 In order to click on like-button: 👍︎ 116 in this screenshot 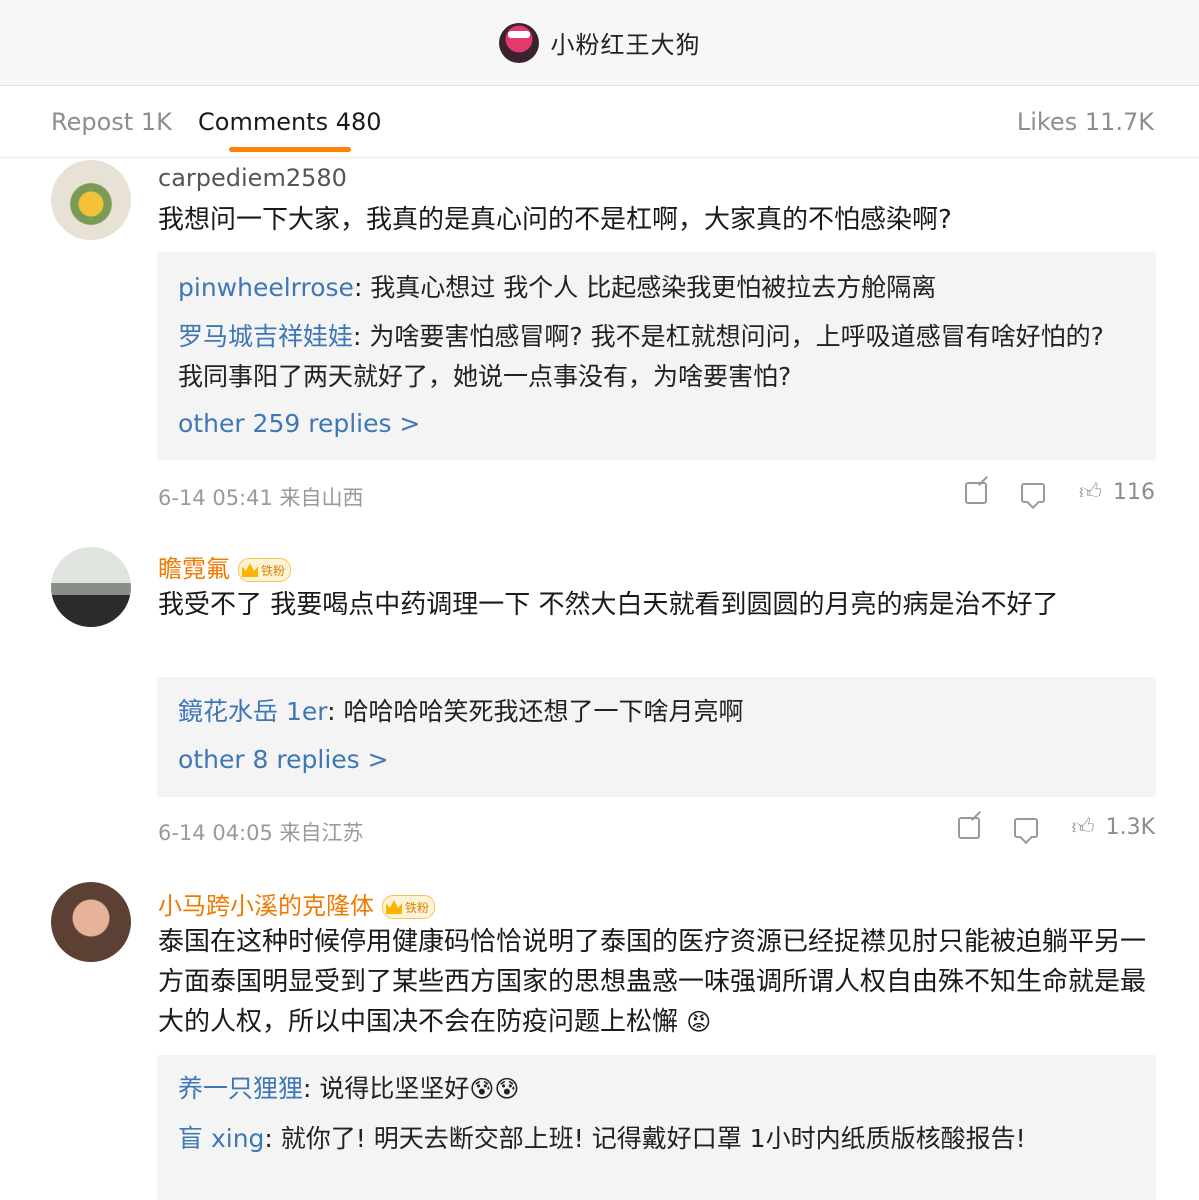, I will do `click(1117, 492)`.